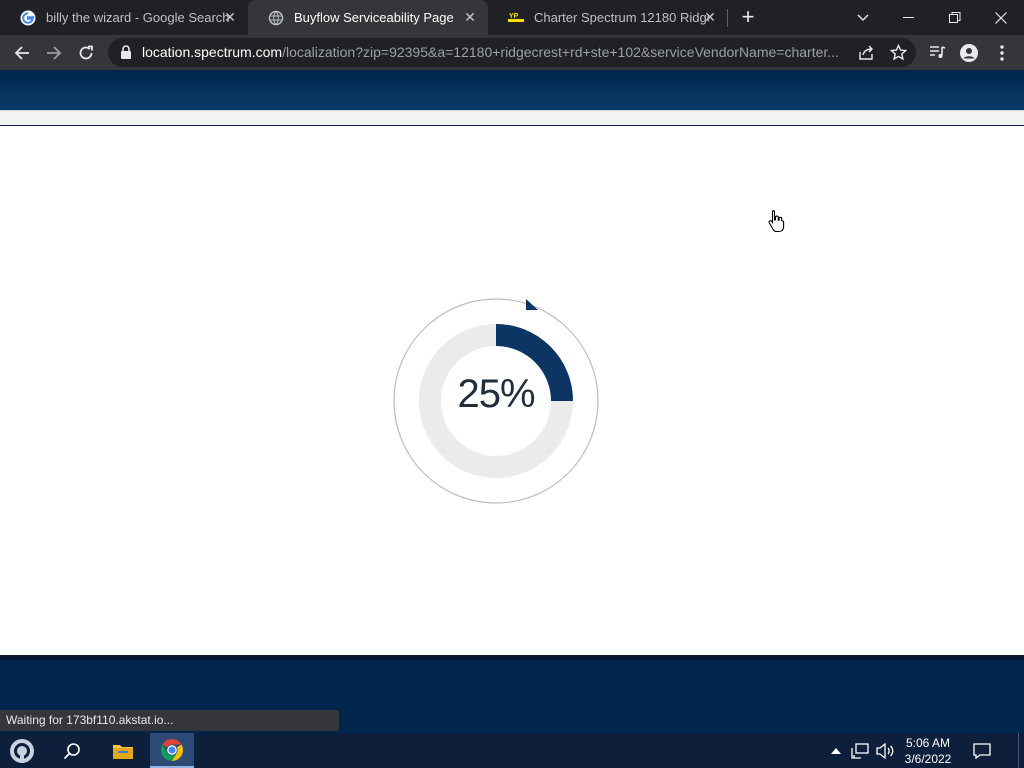  I want to click on network-button, so click(860, 750).